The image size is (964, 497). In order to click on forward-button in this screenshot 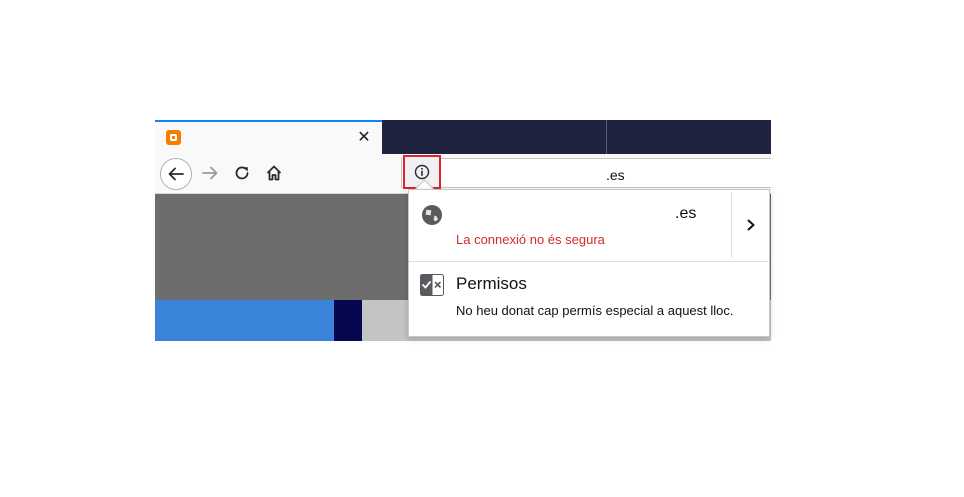, I will do `click(210, 173)`.